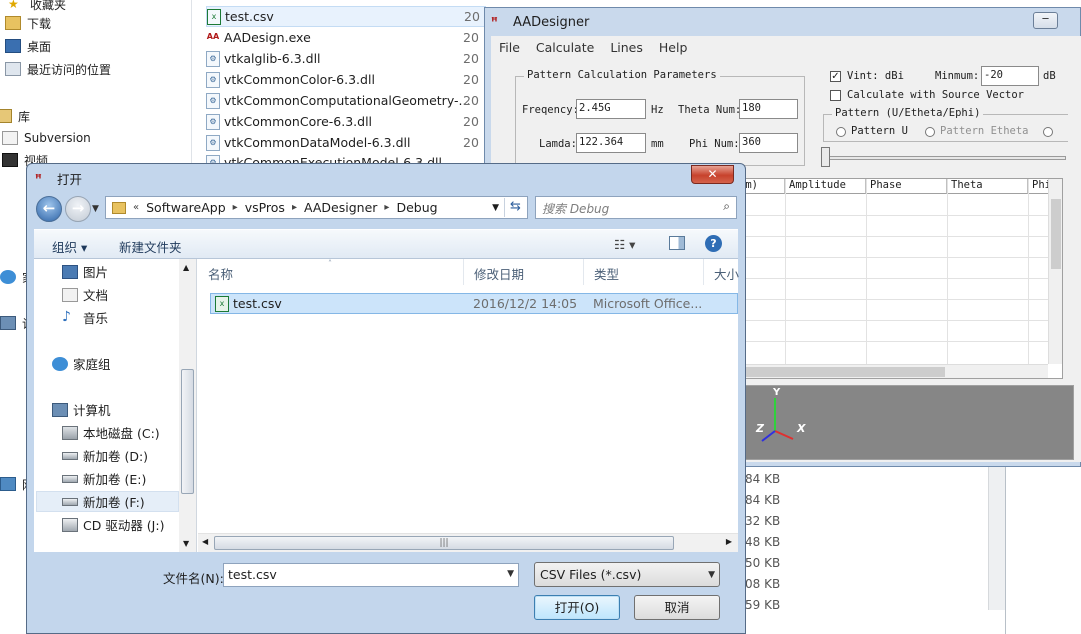 This screenshot has height=634, width=1081. Describe the element at coordinates (763, 479) in the screenshot. I see `bg-size-cell: 84 KB` at that location.